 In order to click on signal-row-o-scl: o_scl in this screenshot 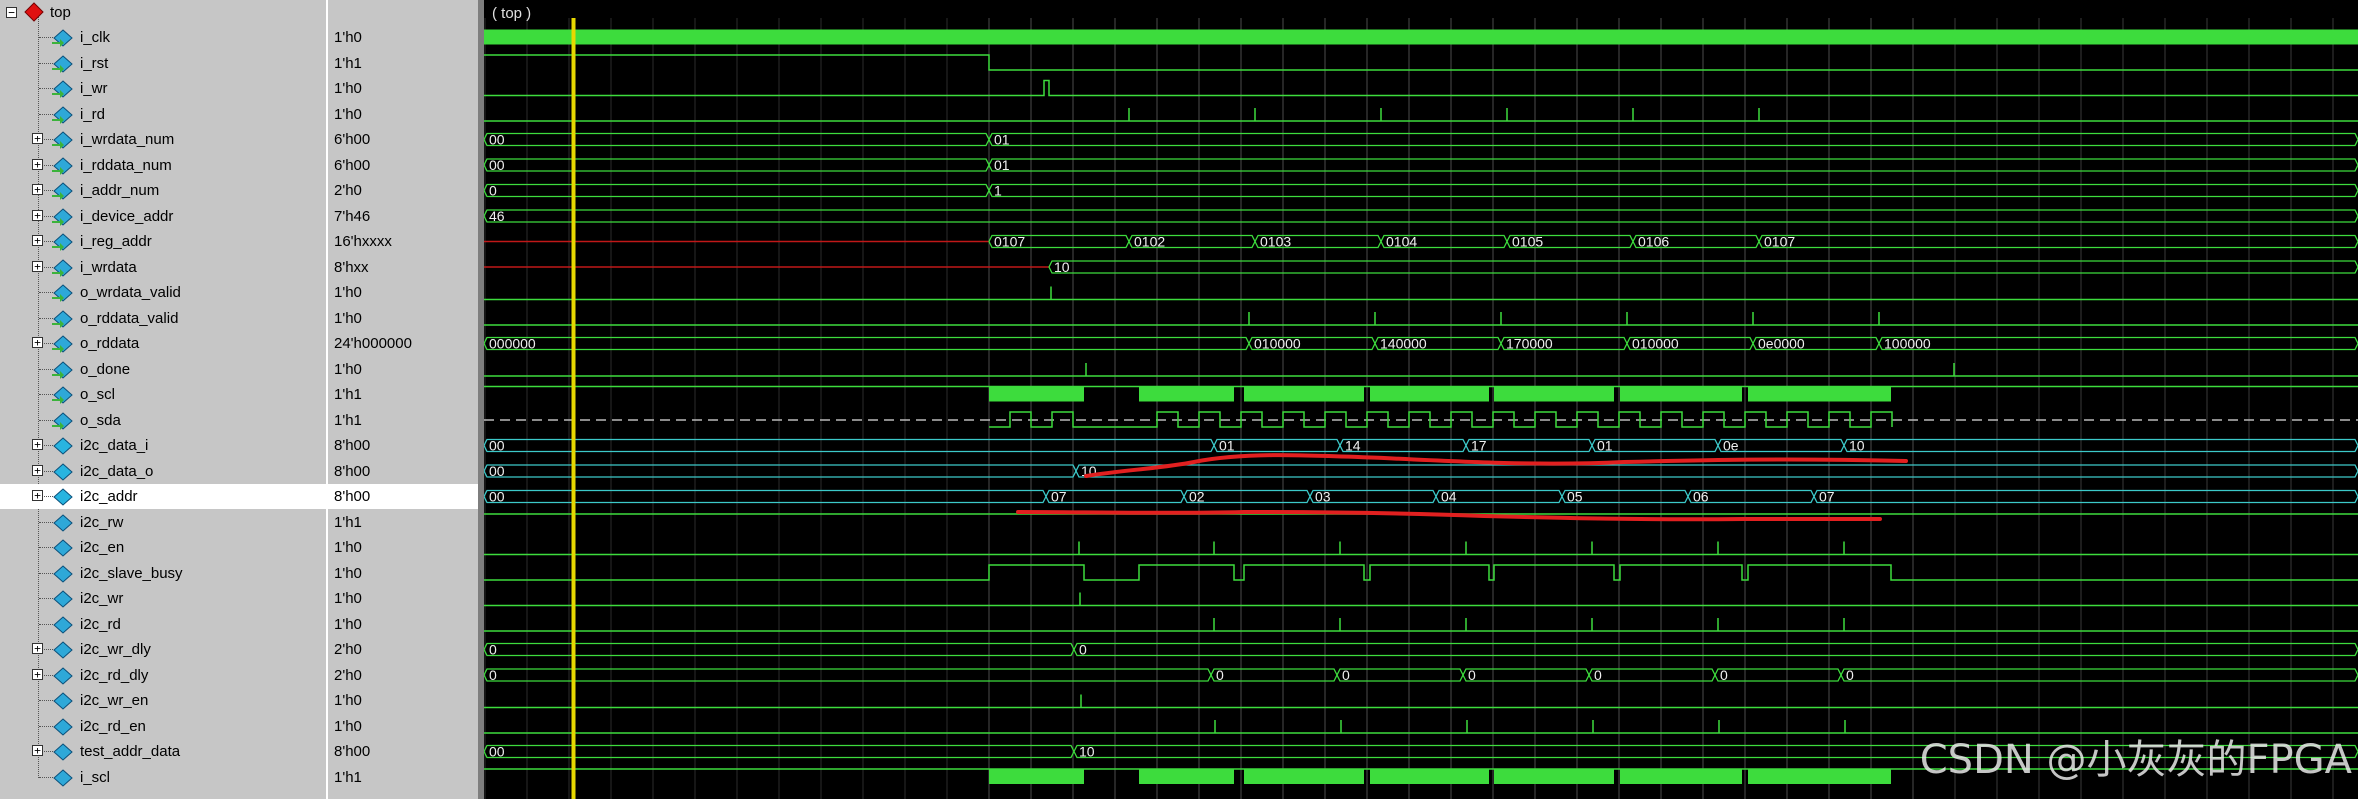, I will do `click(164, 394)`.